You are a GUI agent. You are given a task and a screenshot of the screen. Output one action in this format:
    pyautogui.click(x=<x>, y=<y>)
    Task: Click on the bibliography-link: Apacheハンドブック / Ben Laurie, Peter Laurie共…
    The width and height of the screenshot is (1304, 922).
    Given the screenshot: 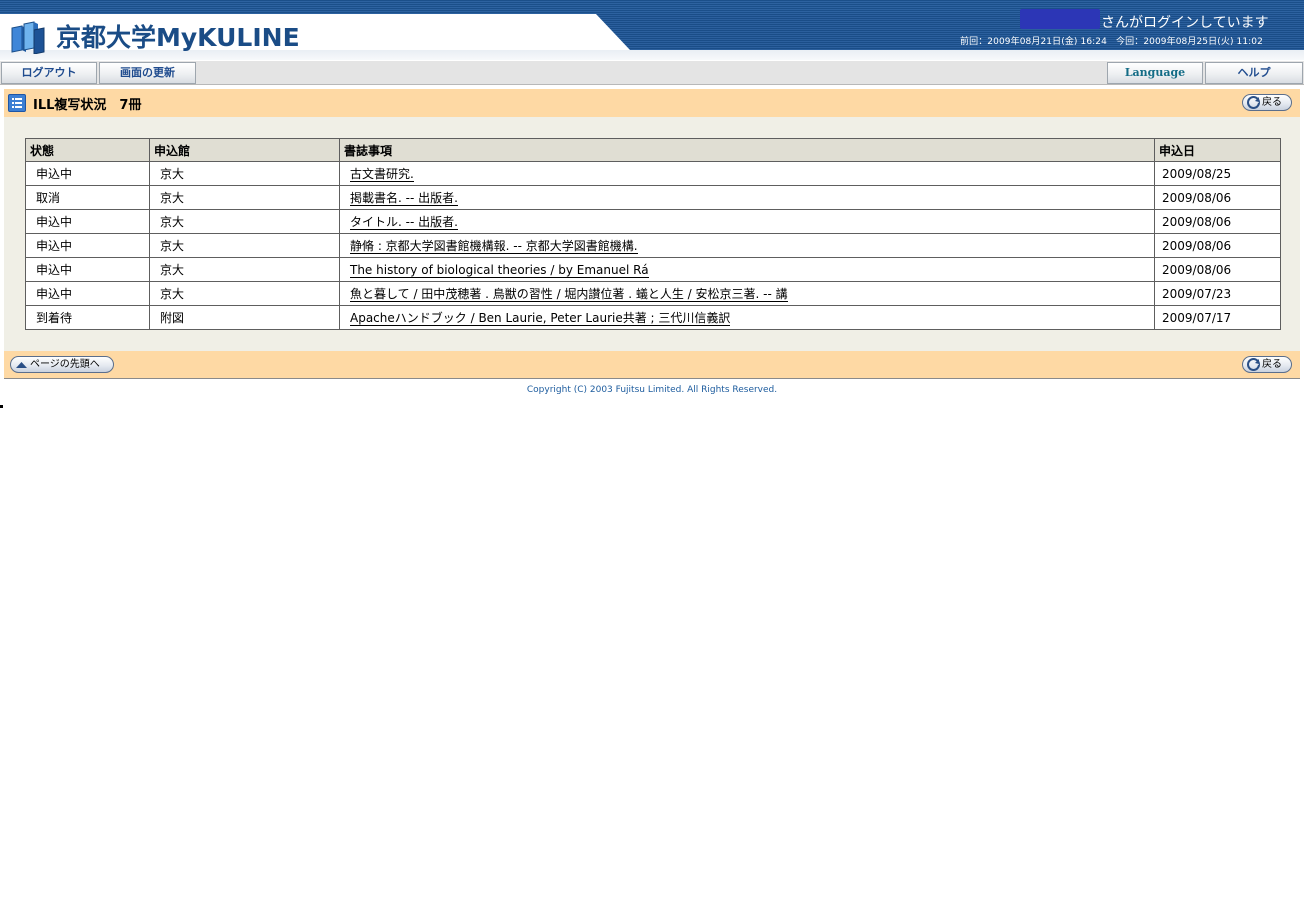 What is the action you would take?
    pyautogui.click(x=540, y=318)
    